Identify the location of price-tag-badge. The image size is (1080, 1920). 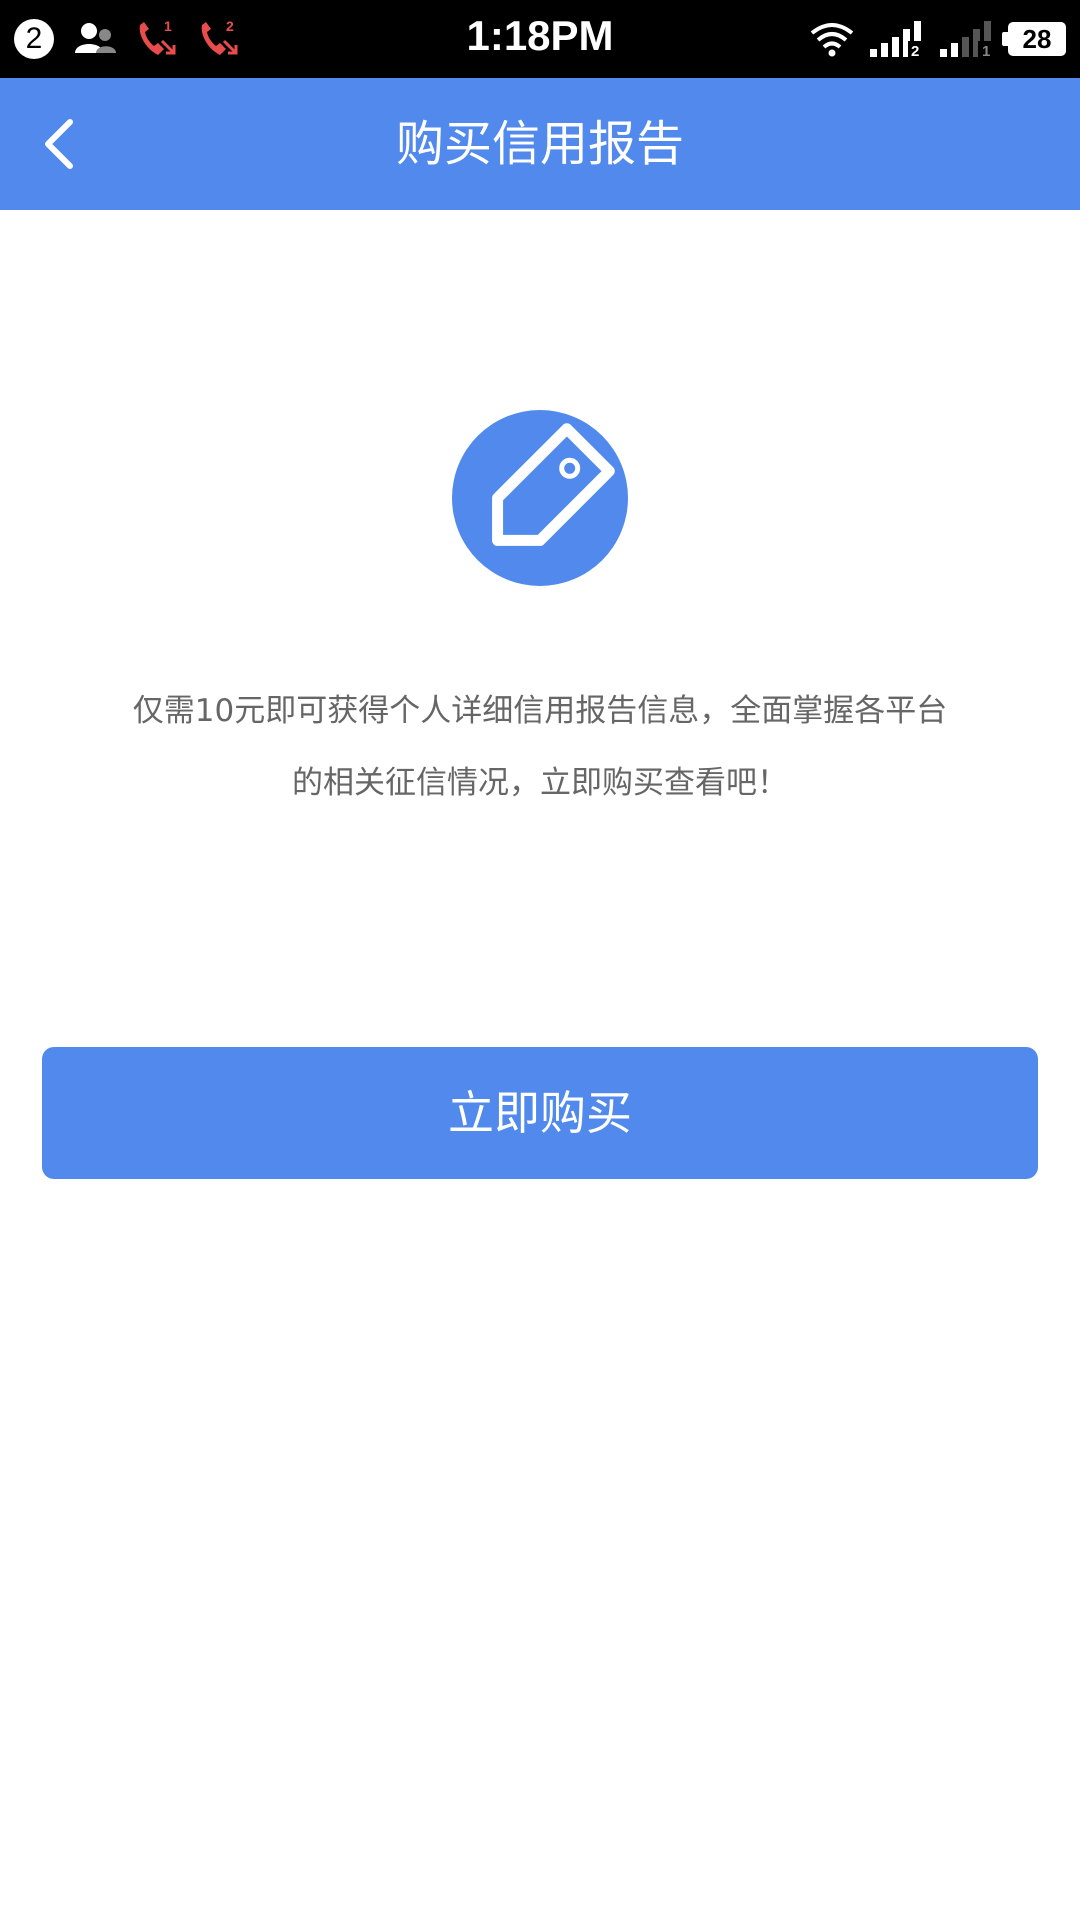
(540, 498).